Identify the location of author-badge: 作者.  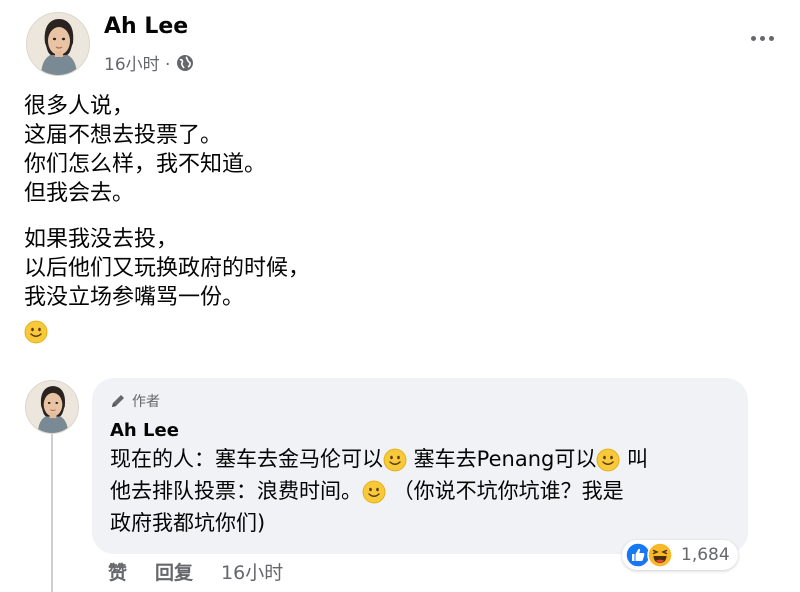
(420, 401).